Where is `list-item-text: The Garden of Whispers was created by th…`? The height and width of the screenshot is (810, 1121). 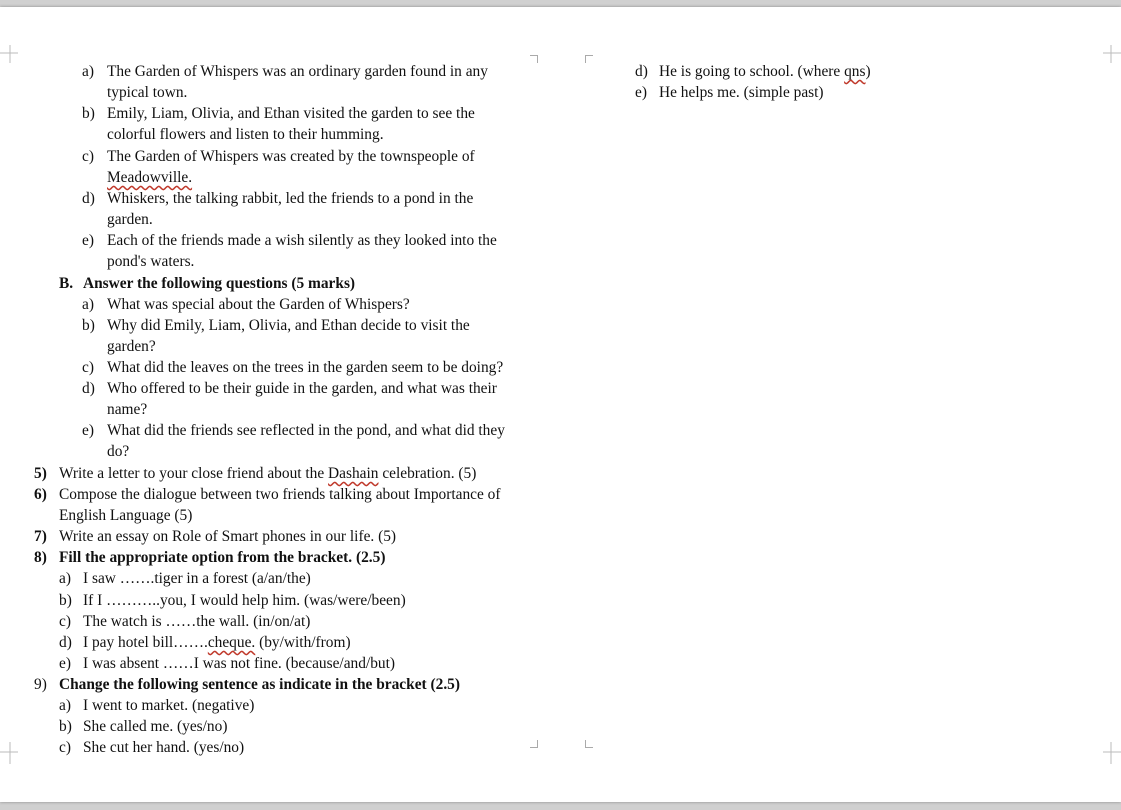
list-item-text: The Garden of Whispers was created by th… is located at coordinates (291, 156).